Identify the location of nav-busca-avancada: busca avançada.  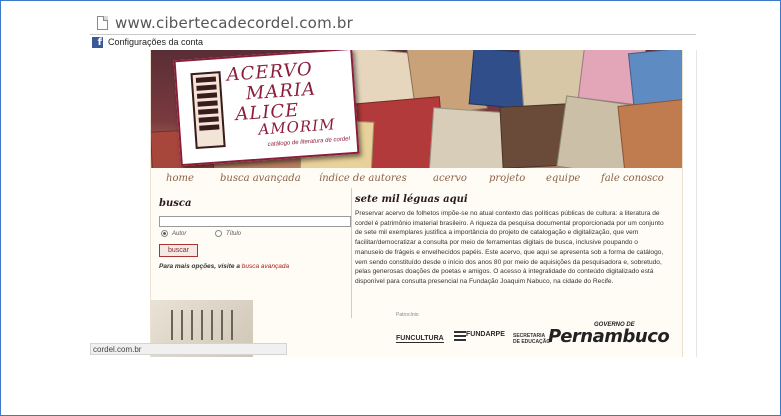
(260, 178).